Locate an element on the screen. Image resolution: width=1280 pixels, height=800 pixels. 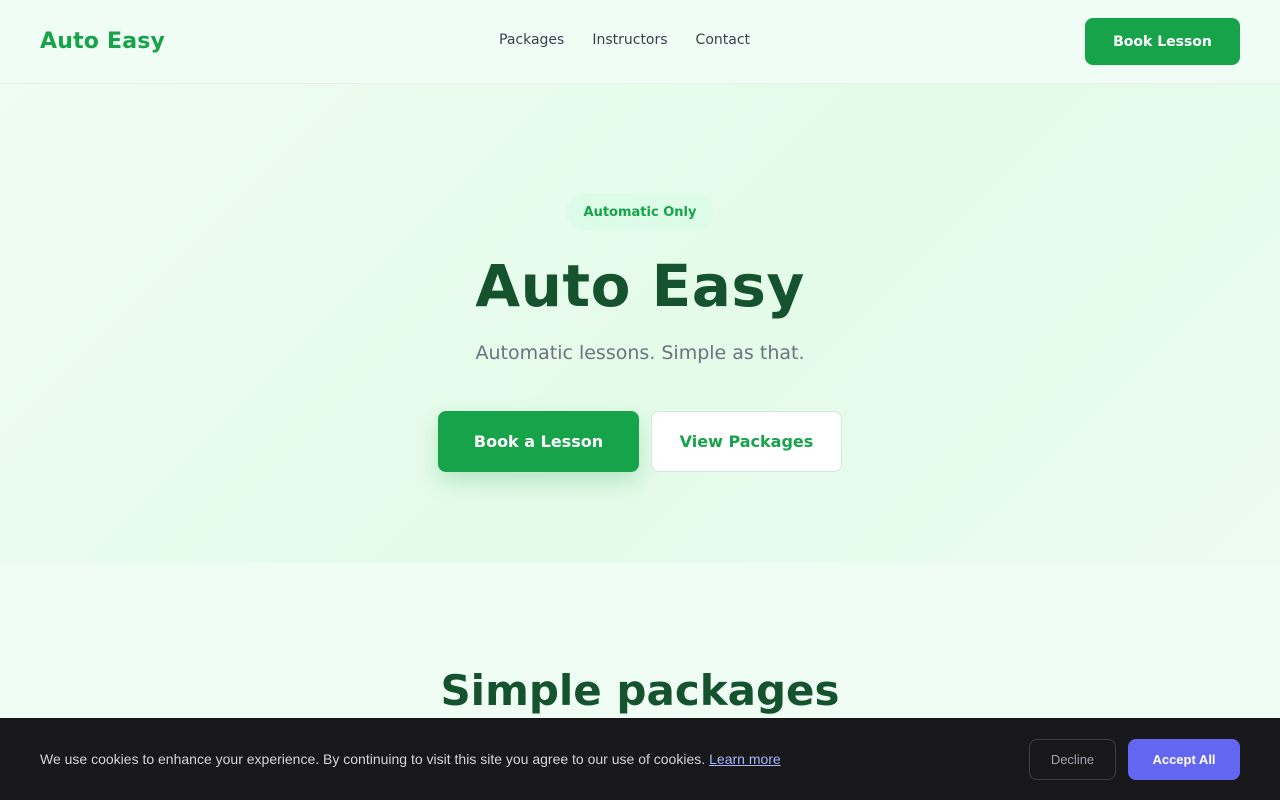
hero-title: Auto Easy is located at coordinates (640, 286).